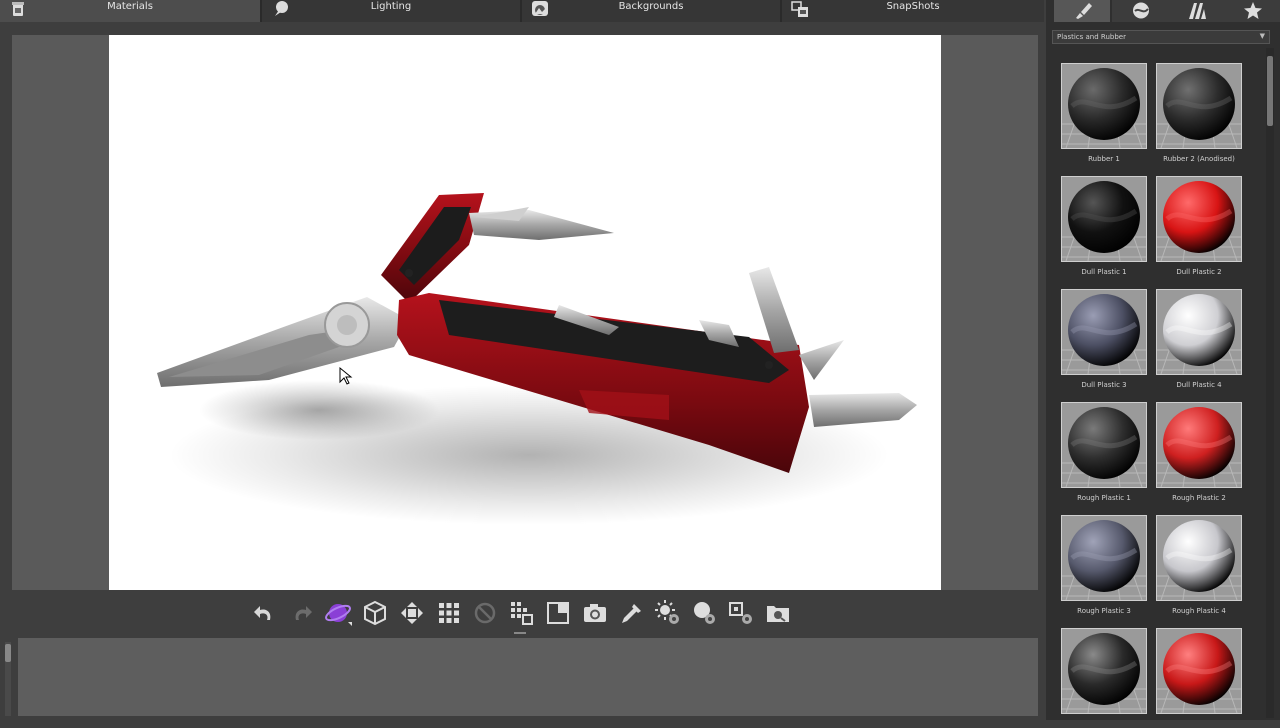  What do you see at coordinates (651, 6) in the screenshot?
I see `tab-label: Backgrounds` at bounding box center [651, 6].